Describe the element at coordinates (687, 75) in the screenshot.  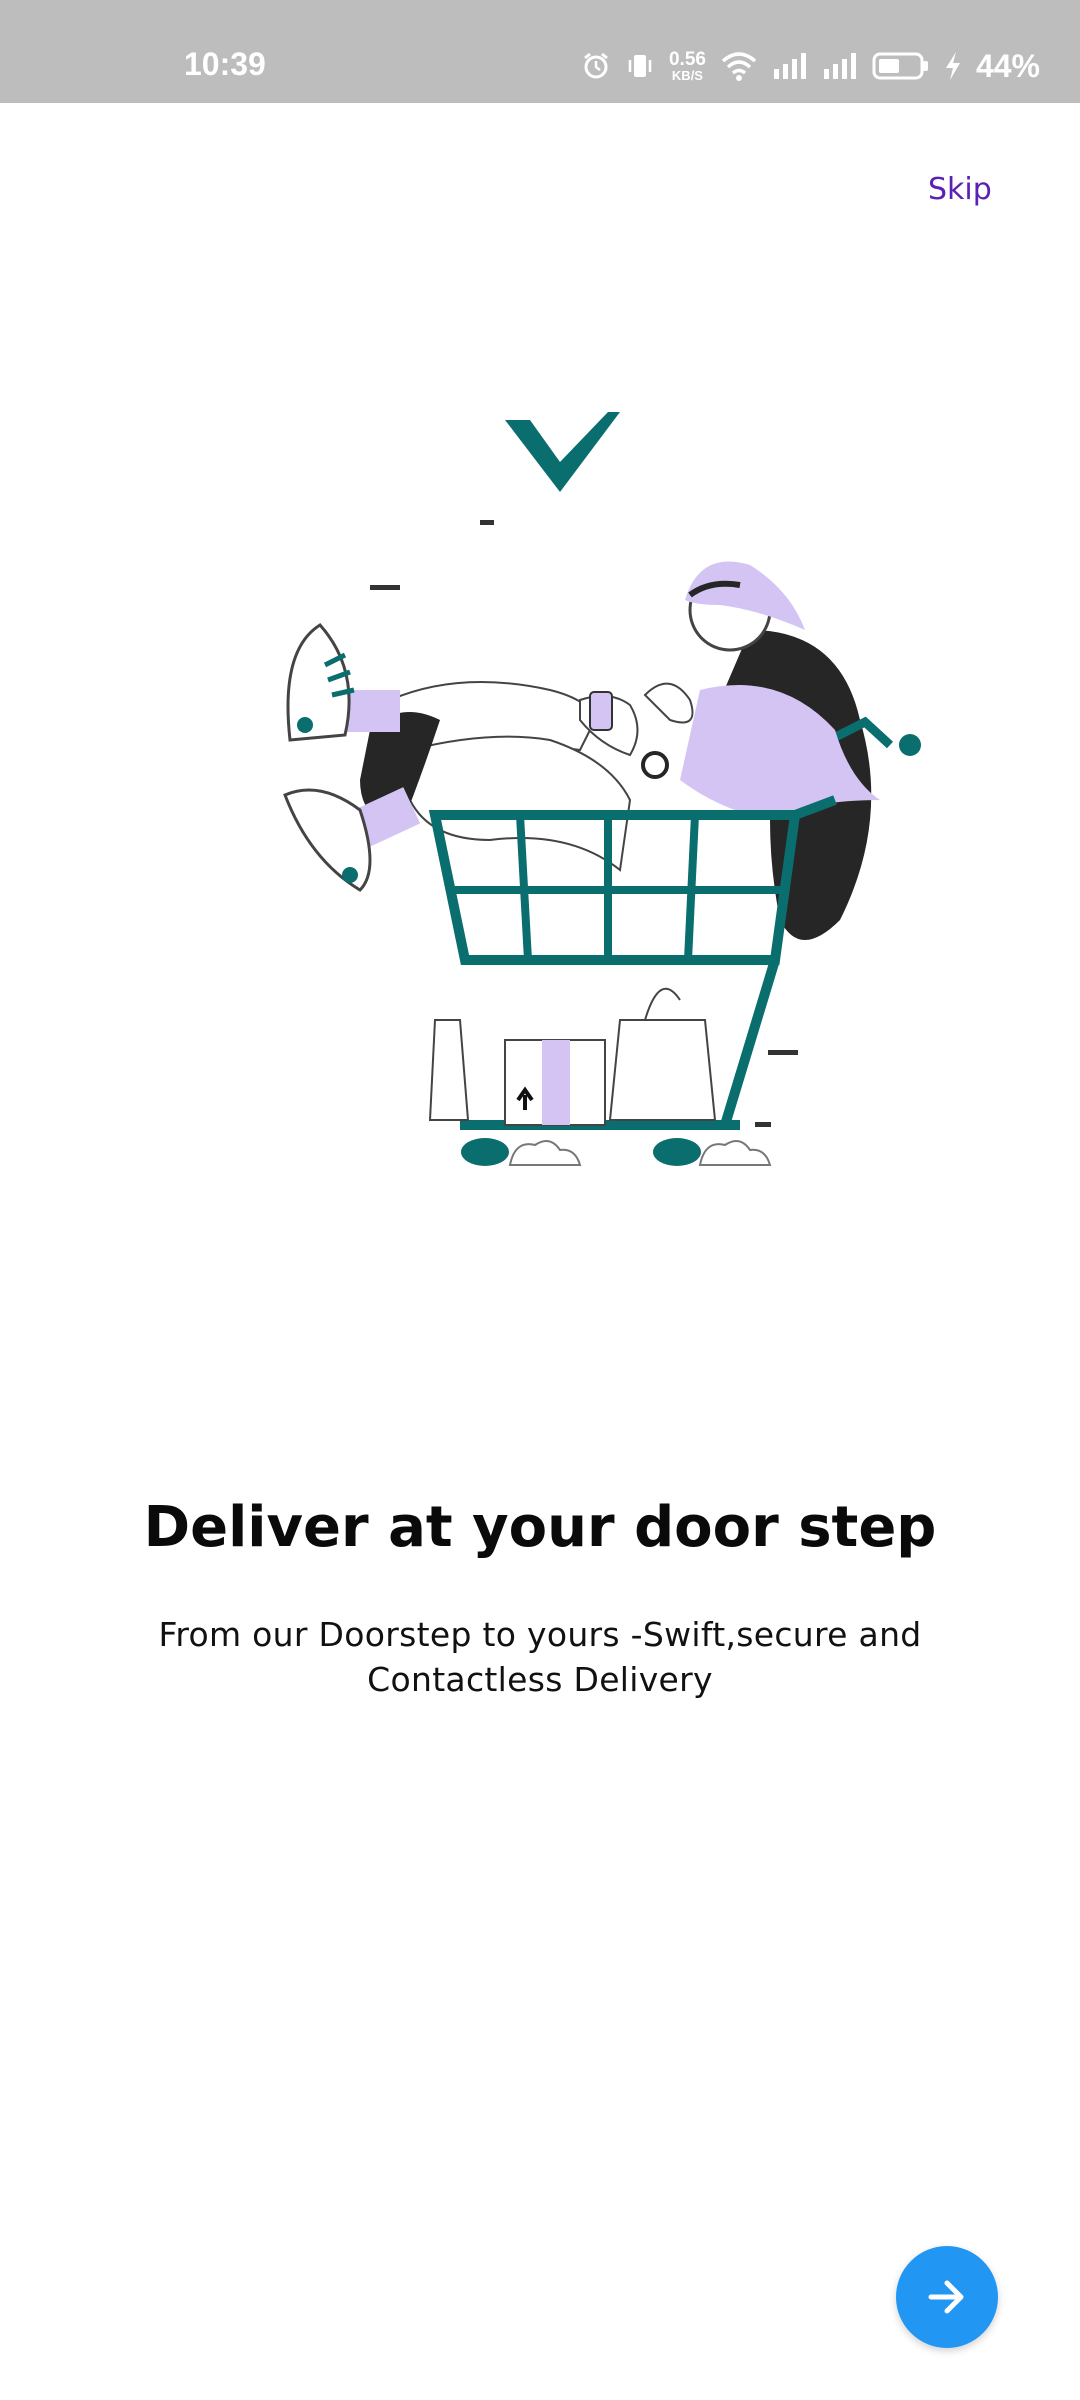
I see `network-speed-unit: KB/S` at that location.